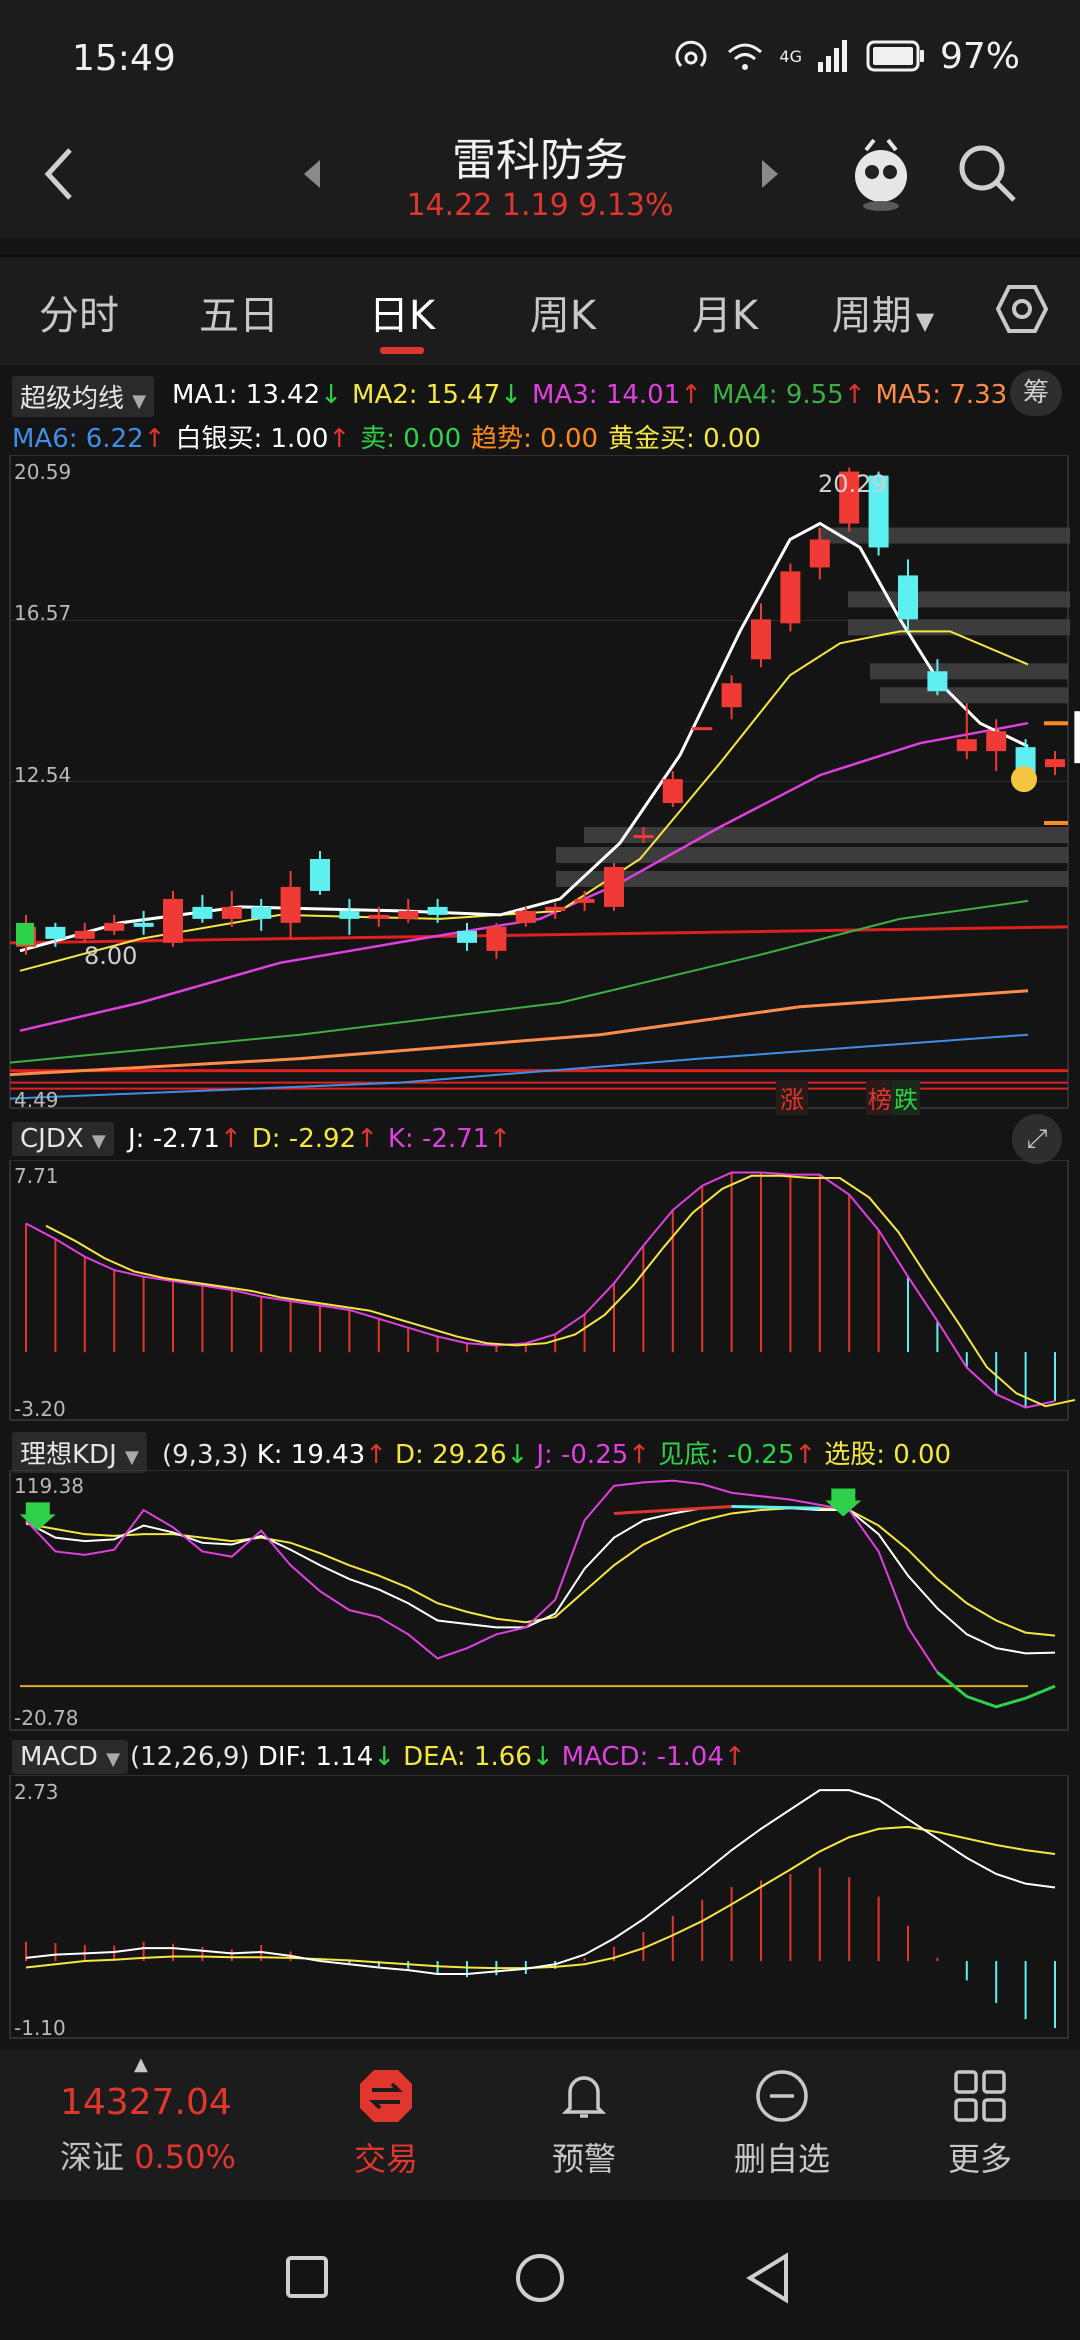  What do you see at coordinates (906, 1097) in the screenshot?
I see `tag-down: 跌` at bounding box center [906, 1097].